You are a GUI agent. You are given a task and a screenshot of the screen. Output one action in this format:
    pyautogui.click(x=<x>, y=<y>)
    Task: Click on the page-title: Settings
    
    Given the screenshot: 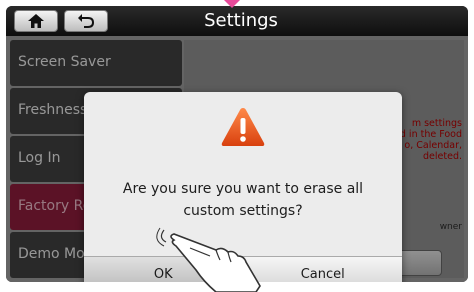 What is the action you would take?
    pyautogui.click(x=241, y=20)
    